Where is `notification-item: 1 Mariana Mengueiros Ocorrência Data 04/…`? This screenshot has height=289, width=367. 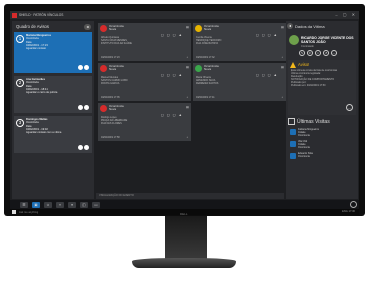
notification-item: 1 Mariana Mengueiros Ocorrência Data 04/… is located at coordinates (53, 52).